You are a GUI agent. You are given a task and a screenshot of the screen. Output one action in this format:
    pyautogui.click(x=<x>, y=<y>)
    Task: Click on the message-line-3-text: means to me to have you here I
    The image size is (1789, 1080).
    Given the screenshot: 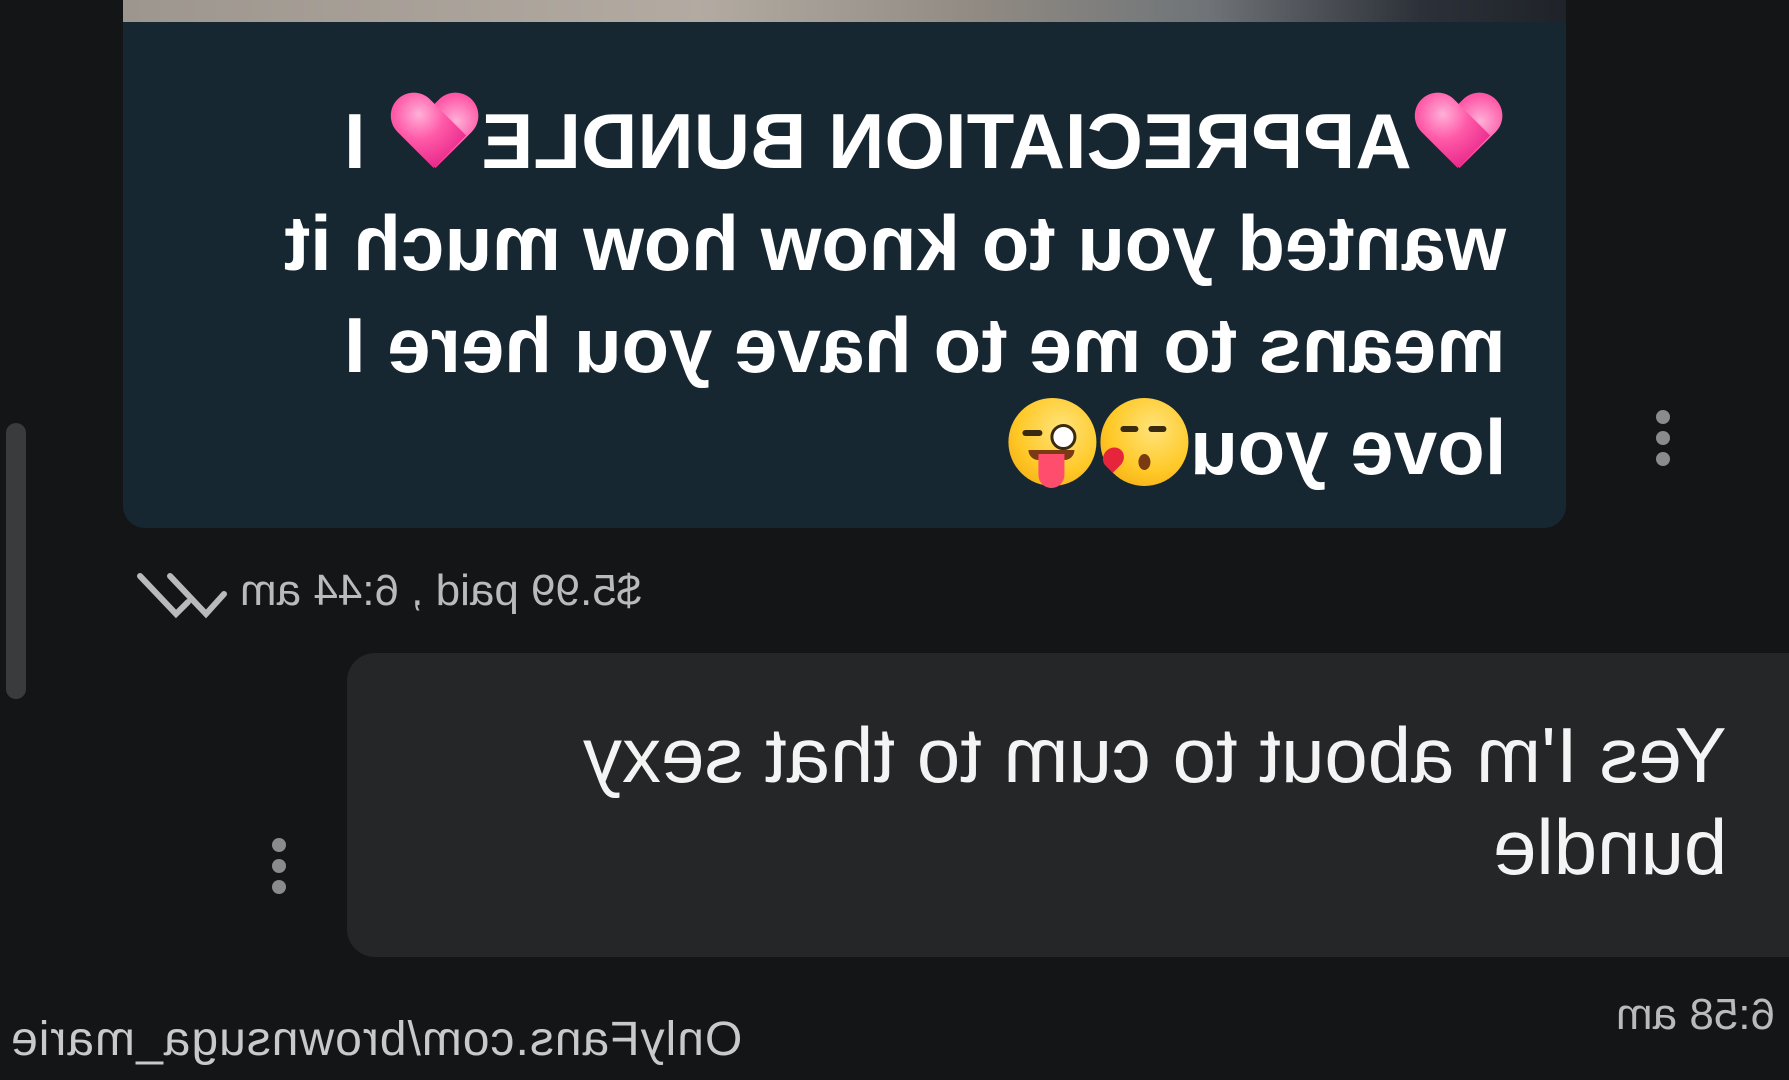 What is the action you would take?
    pyautogui.click(x=925, y=345)
    